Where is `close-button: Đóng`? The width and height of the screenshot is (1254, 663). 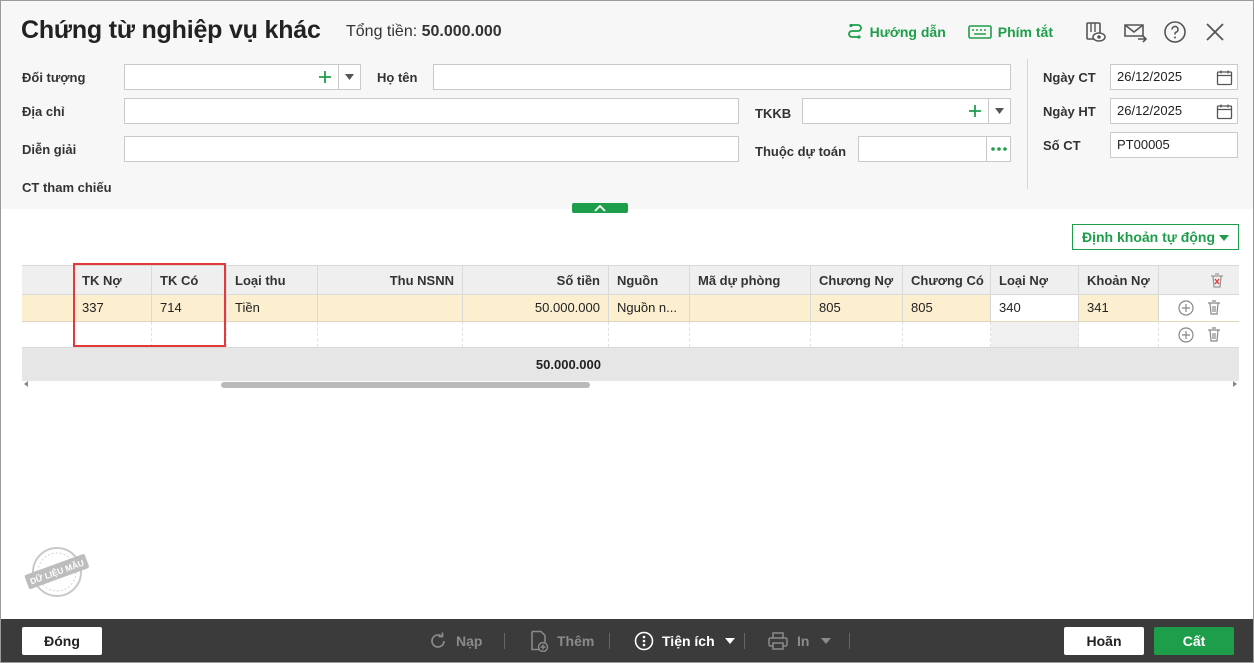
close-button: Đóng is located at coordinates (62, 641).